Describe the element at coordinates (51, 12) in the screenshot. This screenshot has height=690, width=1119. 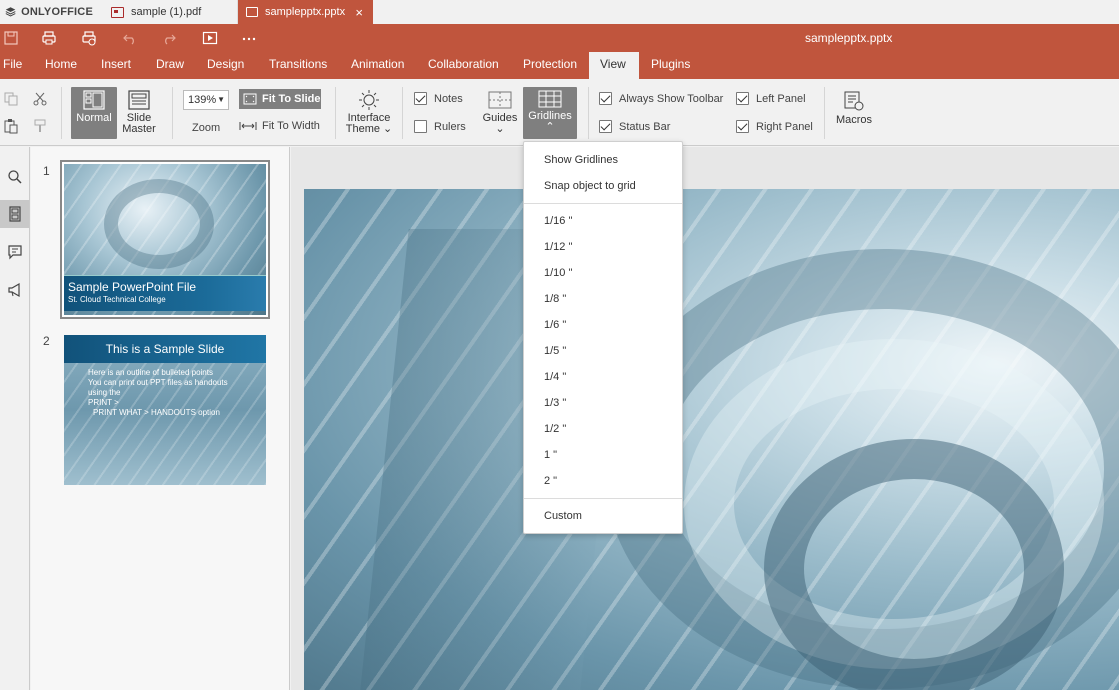
I see `onlyoffice-logo: ONLYOFFICE` at that location.